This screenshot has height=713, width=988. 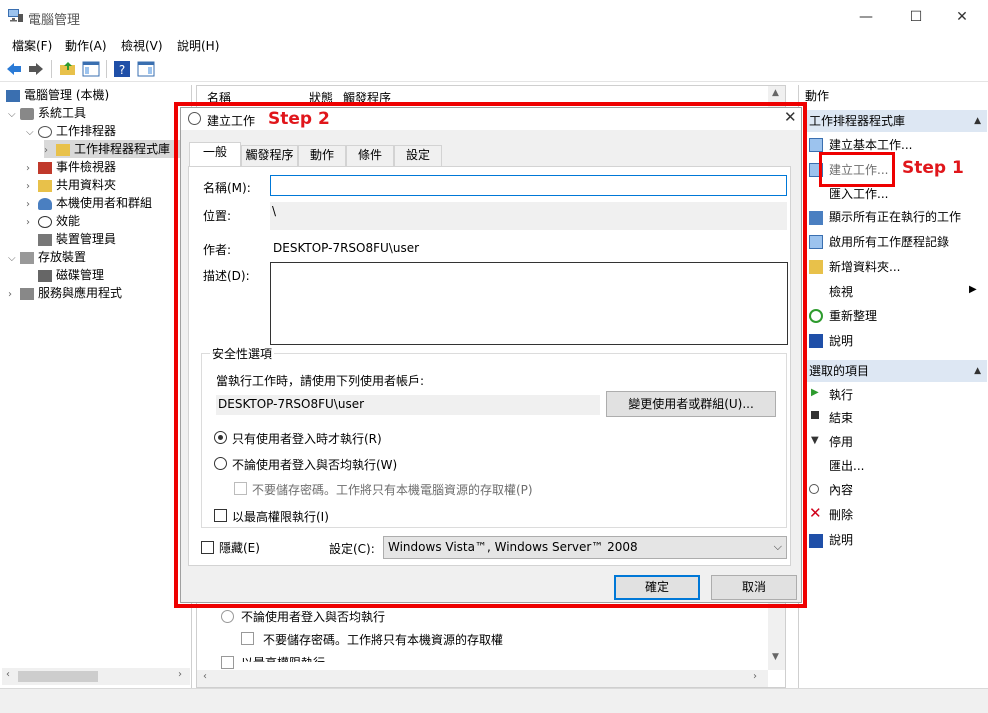 What do you see at coordinates (841, 341) in the screenshot?
I see `action-help: 說明` at bounding box center [841, 341].